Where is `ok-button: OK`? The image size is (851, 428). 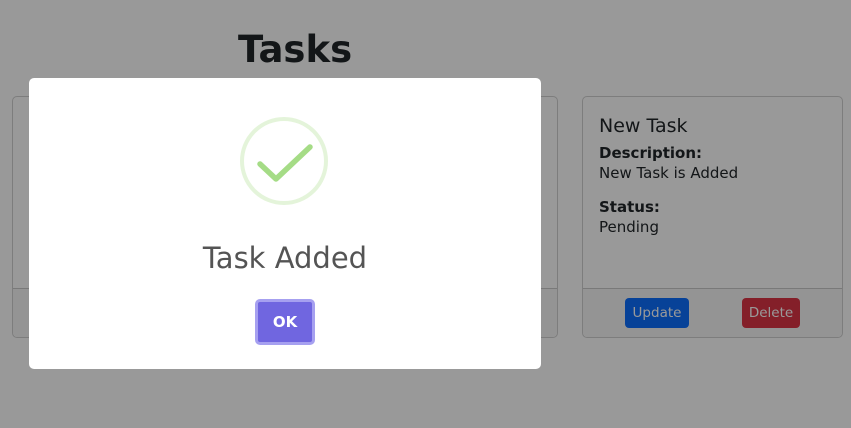 ok-button: OK is located at coordinates (285, 322).